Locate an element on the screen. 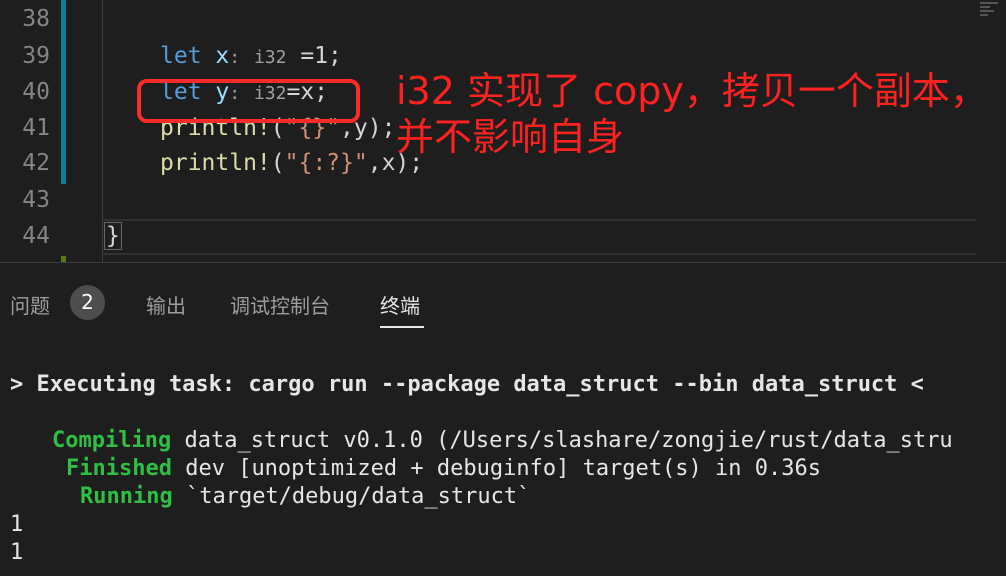  running-text: `target/debug/data_struct` is located at coordinates (351, 496).